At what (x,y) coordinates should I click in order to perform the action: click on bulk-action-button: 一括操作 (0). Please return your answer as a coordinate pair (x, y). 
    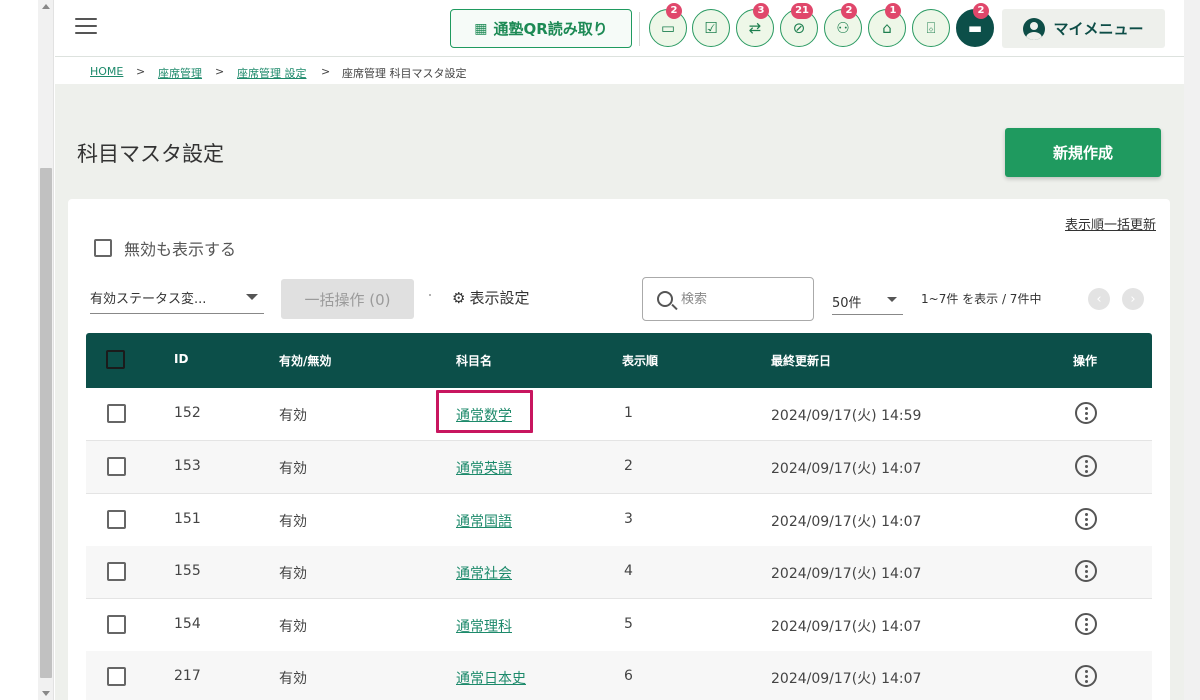
    Looking at the image, I should click on (347, 299).